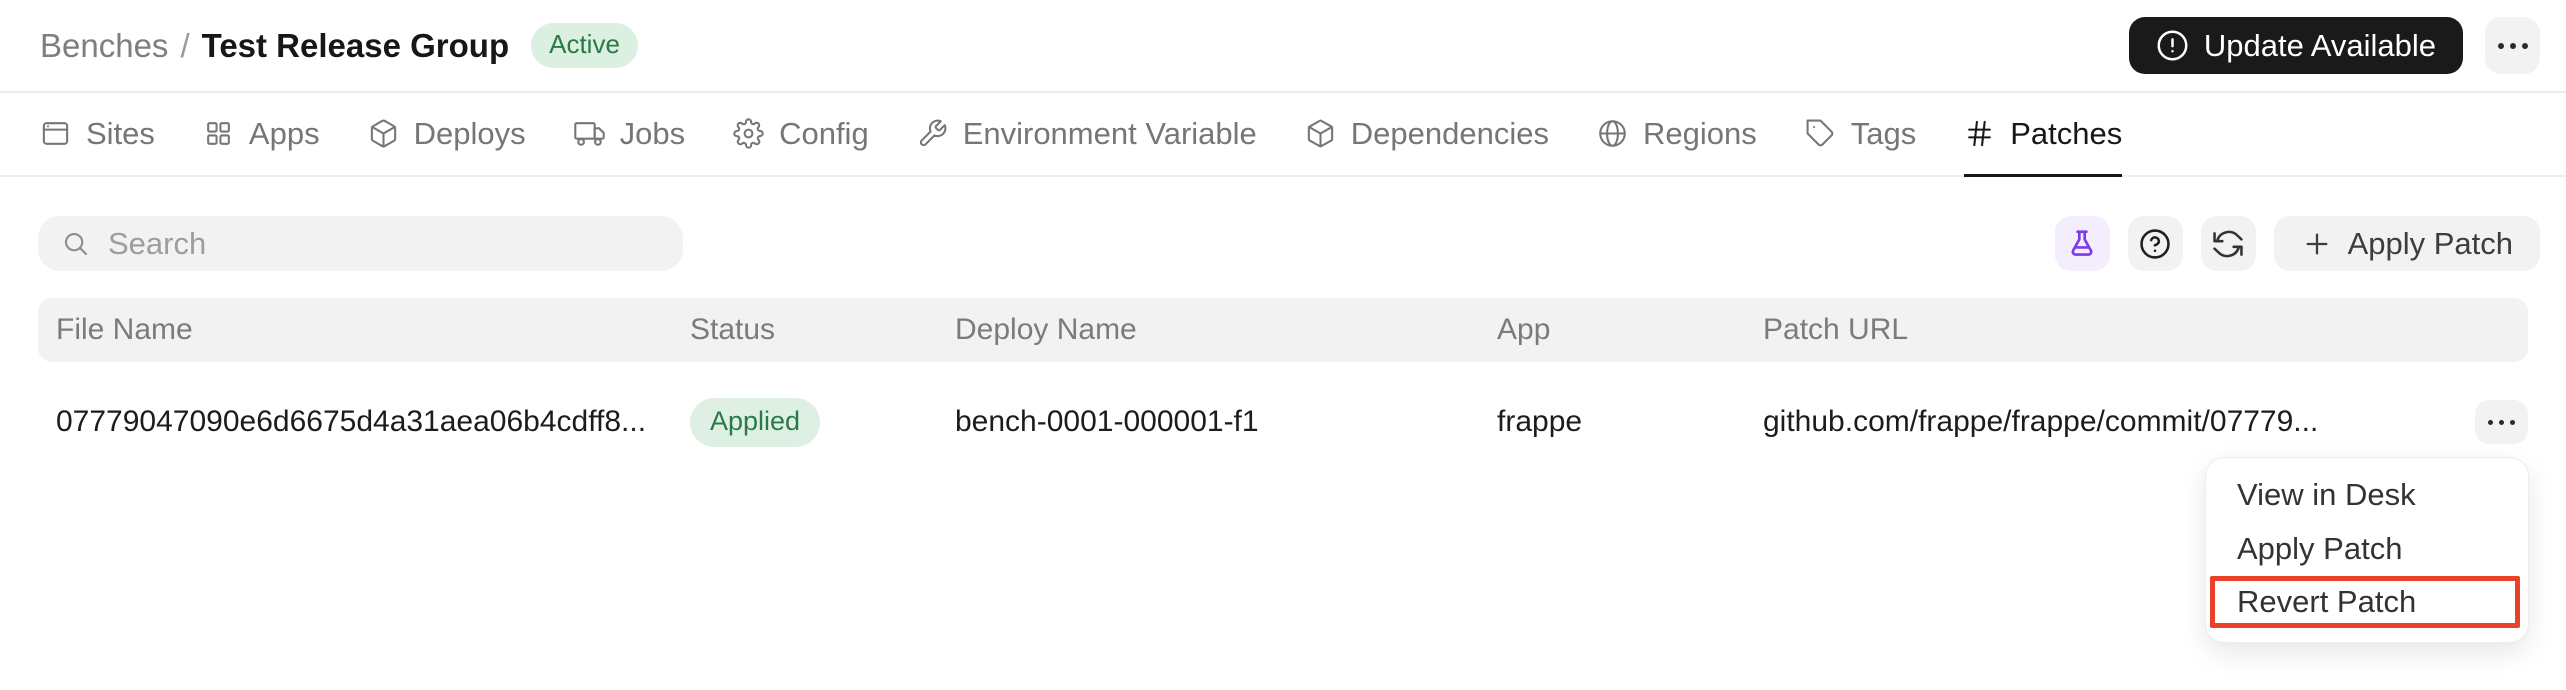  I want to click on toolbar: Apply Patch, so click(1289, 243).